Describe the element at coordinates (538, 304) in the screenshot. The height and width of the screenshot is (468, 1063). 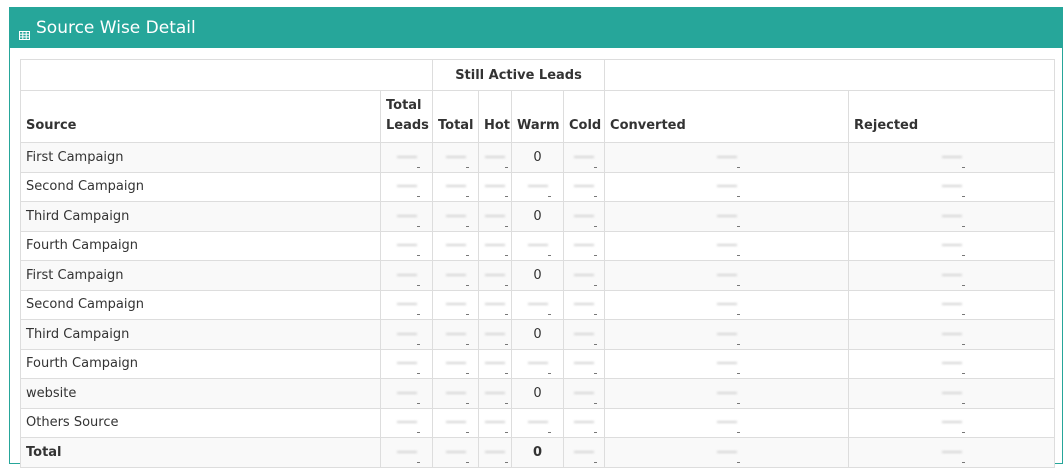
I see `table-row: Second Campaign` at that location.